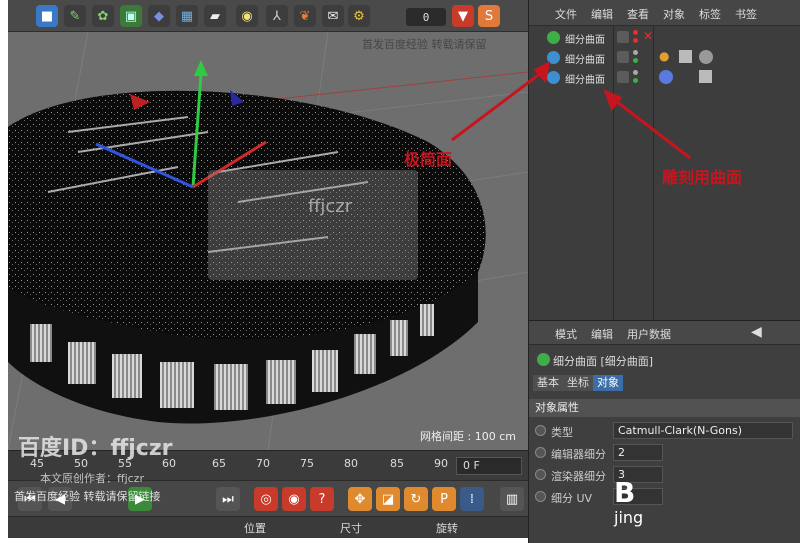 The height and width of the screenshot is (543, 800). Describe the element at coordinates (629, 517) in the screenshot. I see `watermark-corner-text: jing` at that location.